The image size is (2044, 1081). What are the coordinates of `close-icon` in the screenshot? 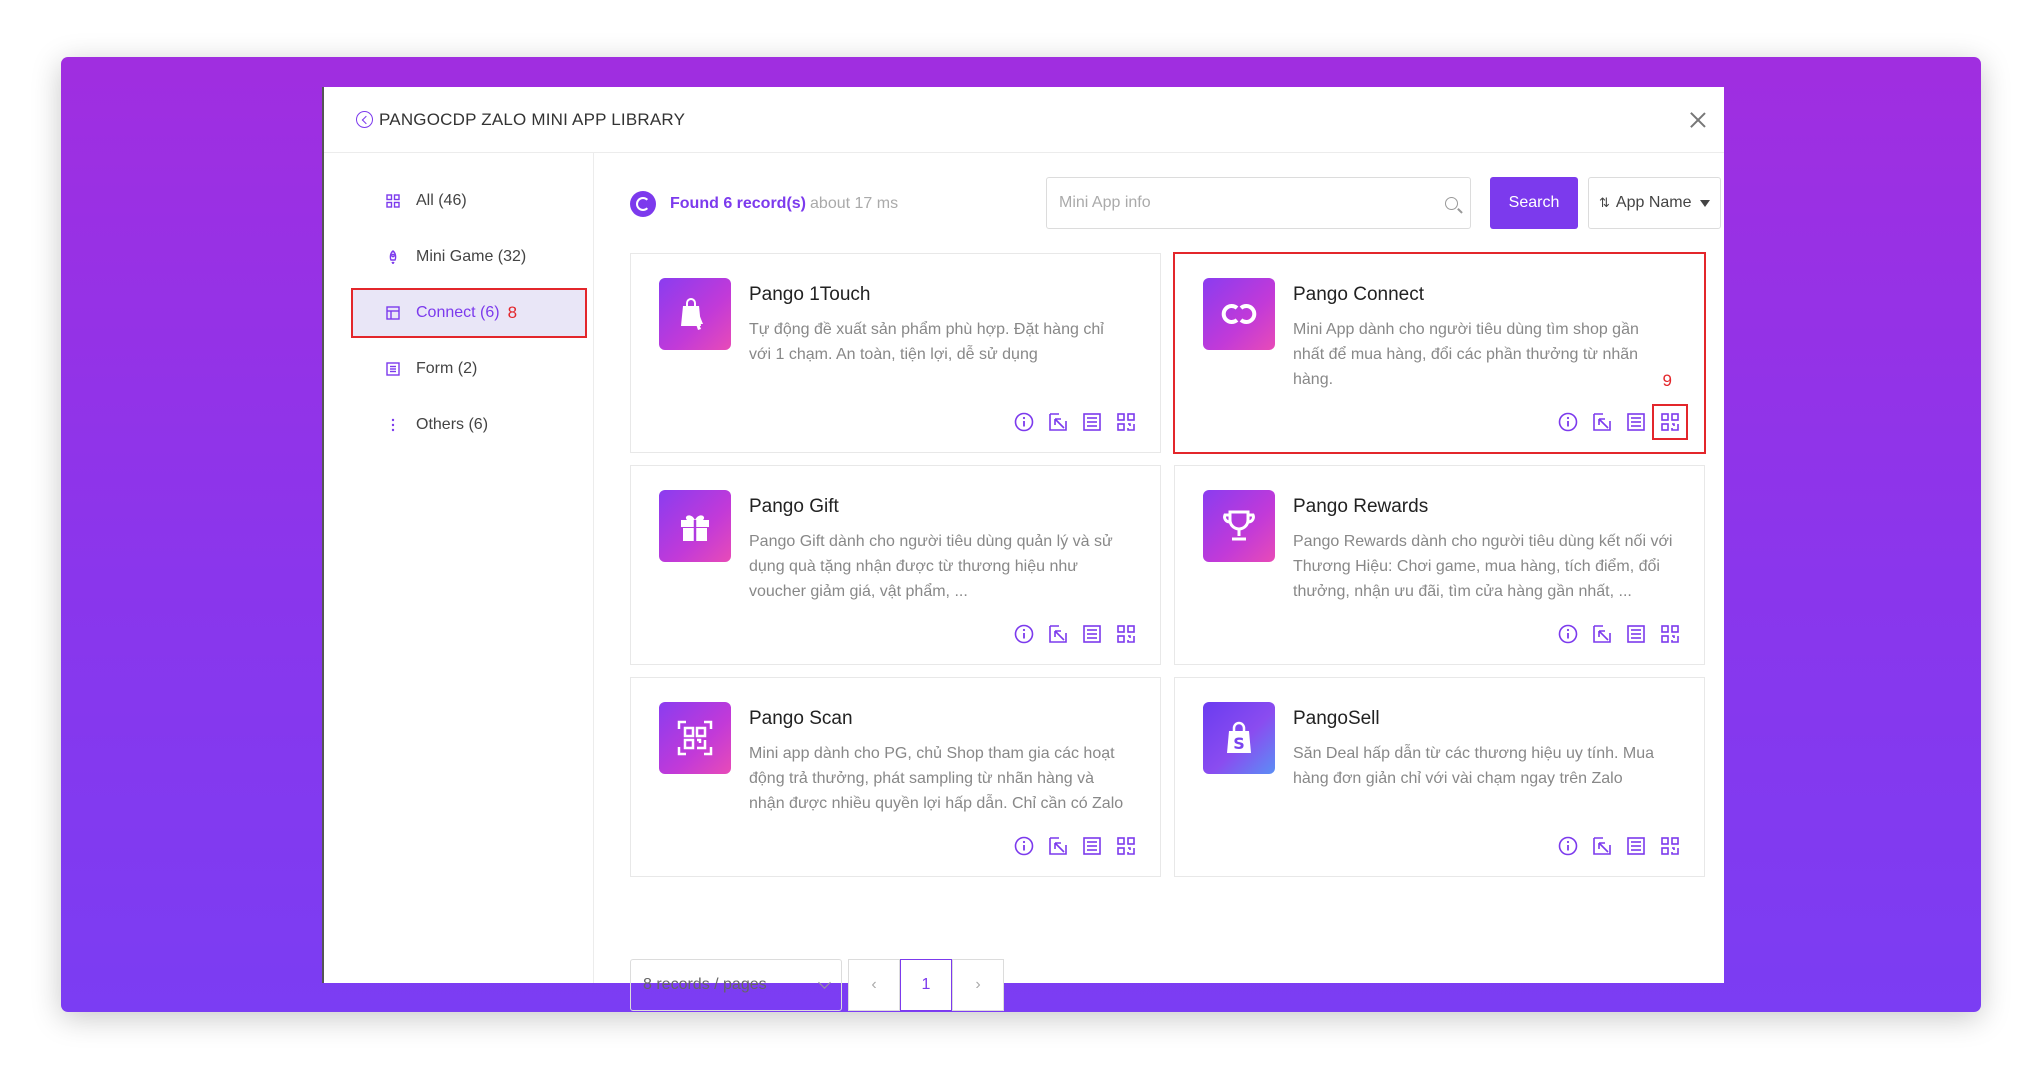 It's located at (1698, 120).